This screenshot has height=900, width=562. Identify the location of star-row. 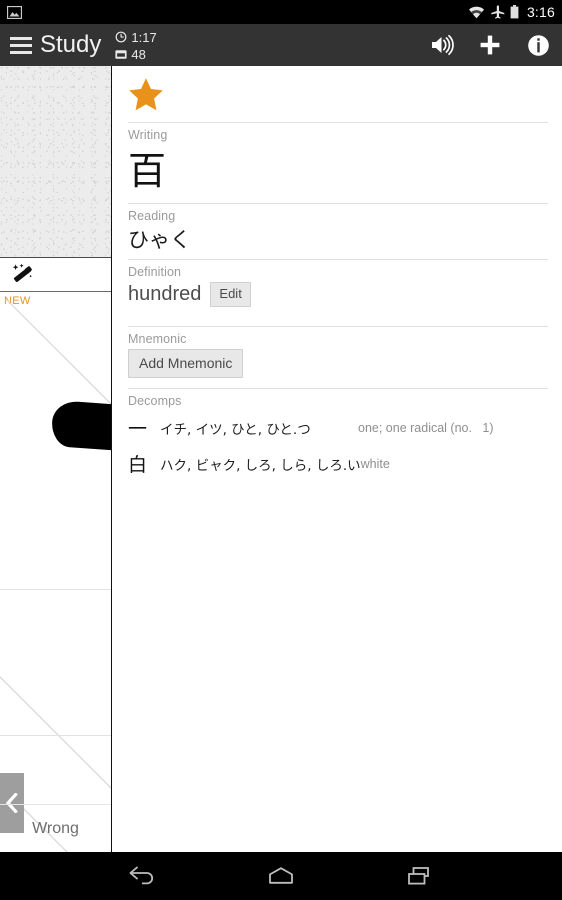
(338, 94).